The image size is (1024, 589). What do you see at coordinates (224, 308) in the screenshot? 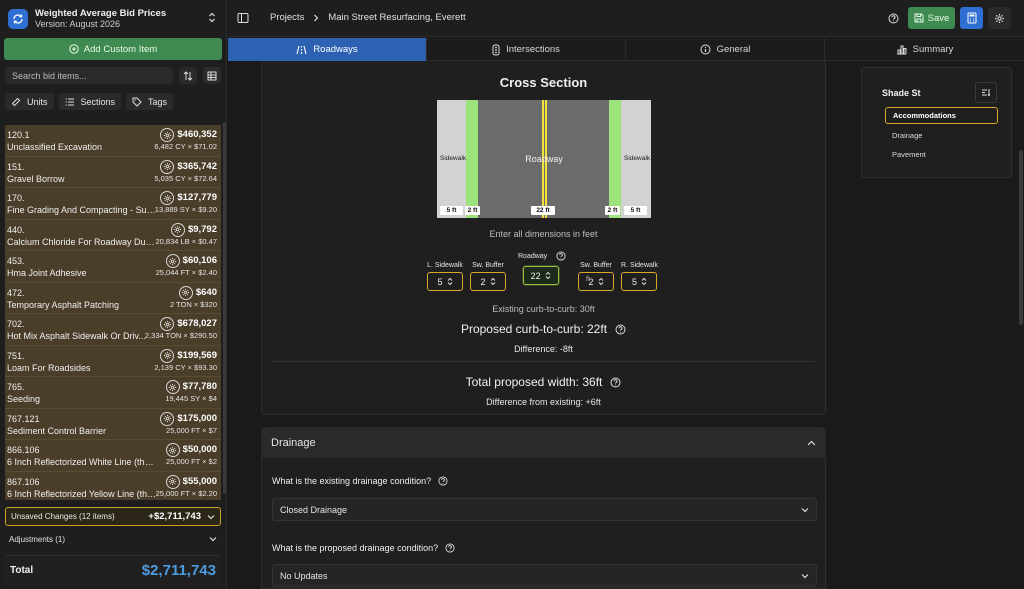
I see `sidebar-scrollbar` at bounding box center [224, 308].